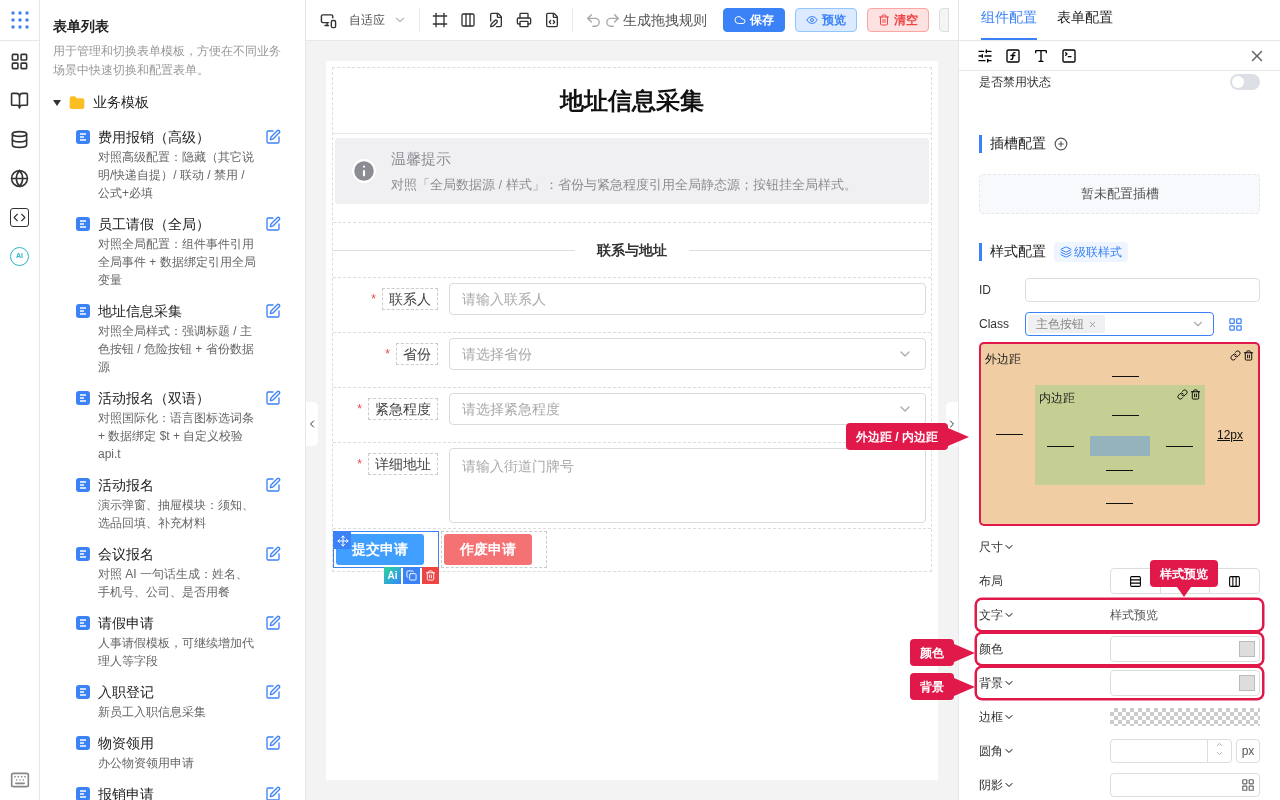 Image resolution: width=1280 pixels, height=800 pixels. What do you see at coordinates (593, 20) in the screenshot?
I see `undo-icon` at bounding box center [593, 20].